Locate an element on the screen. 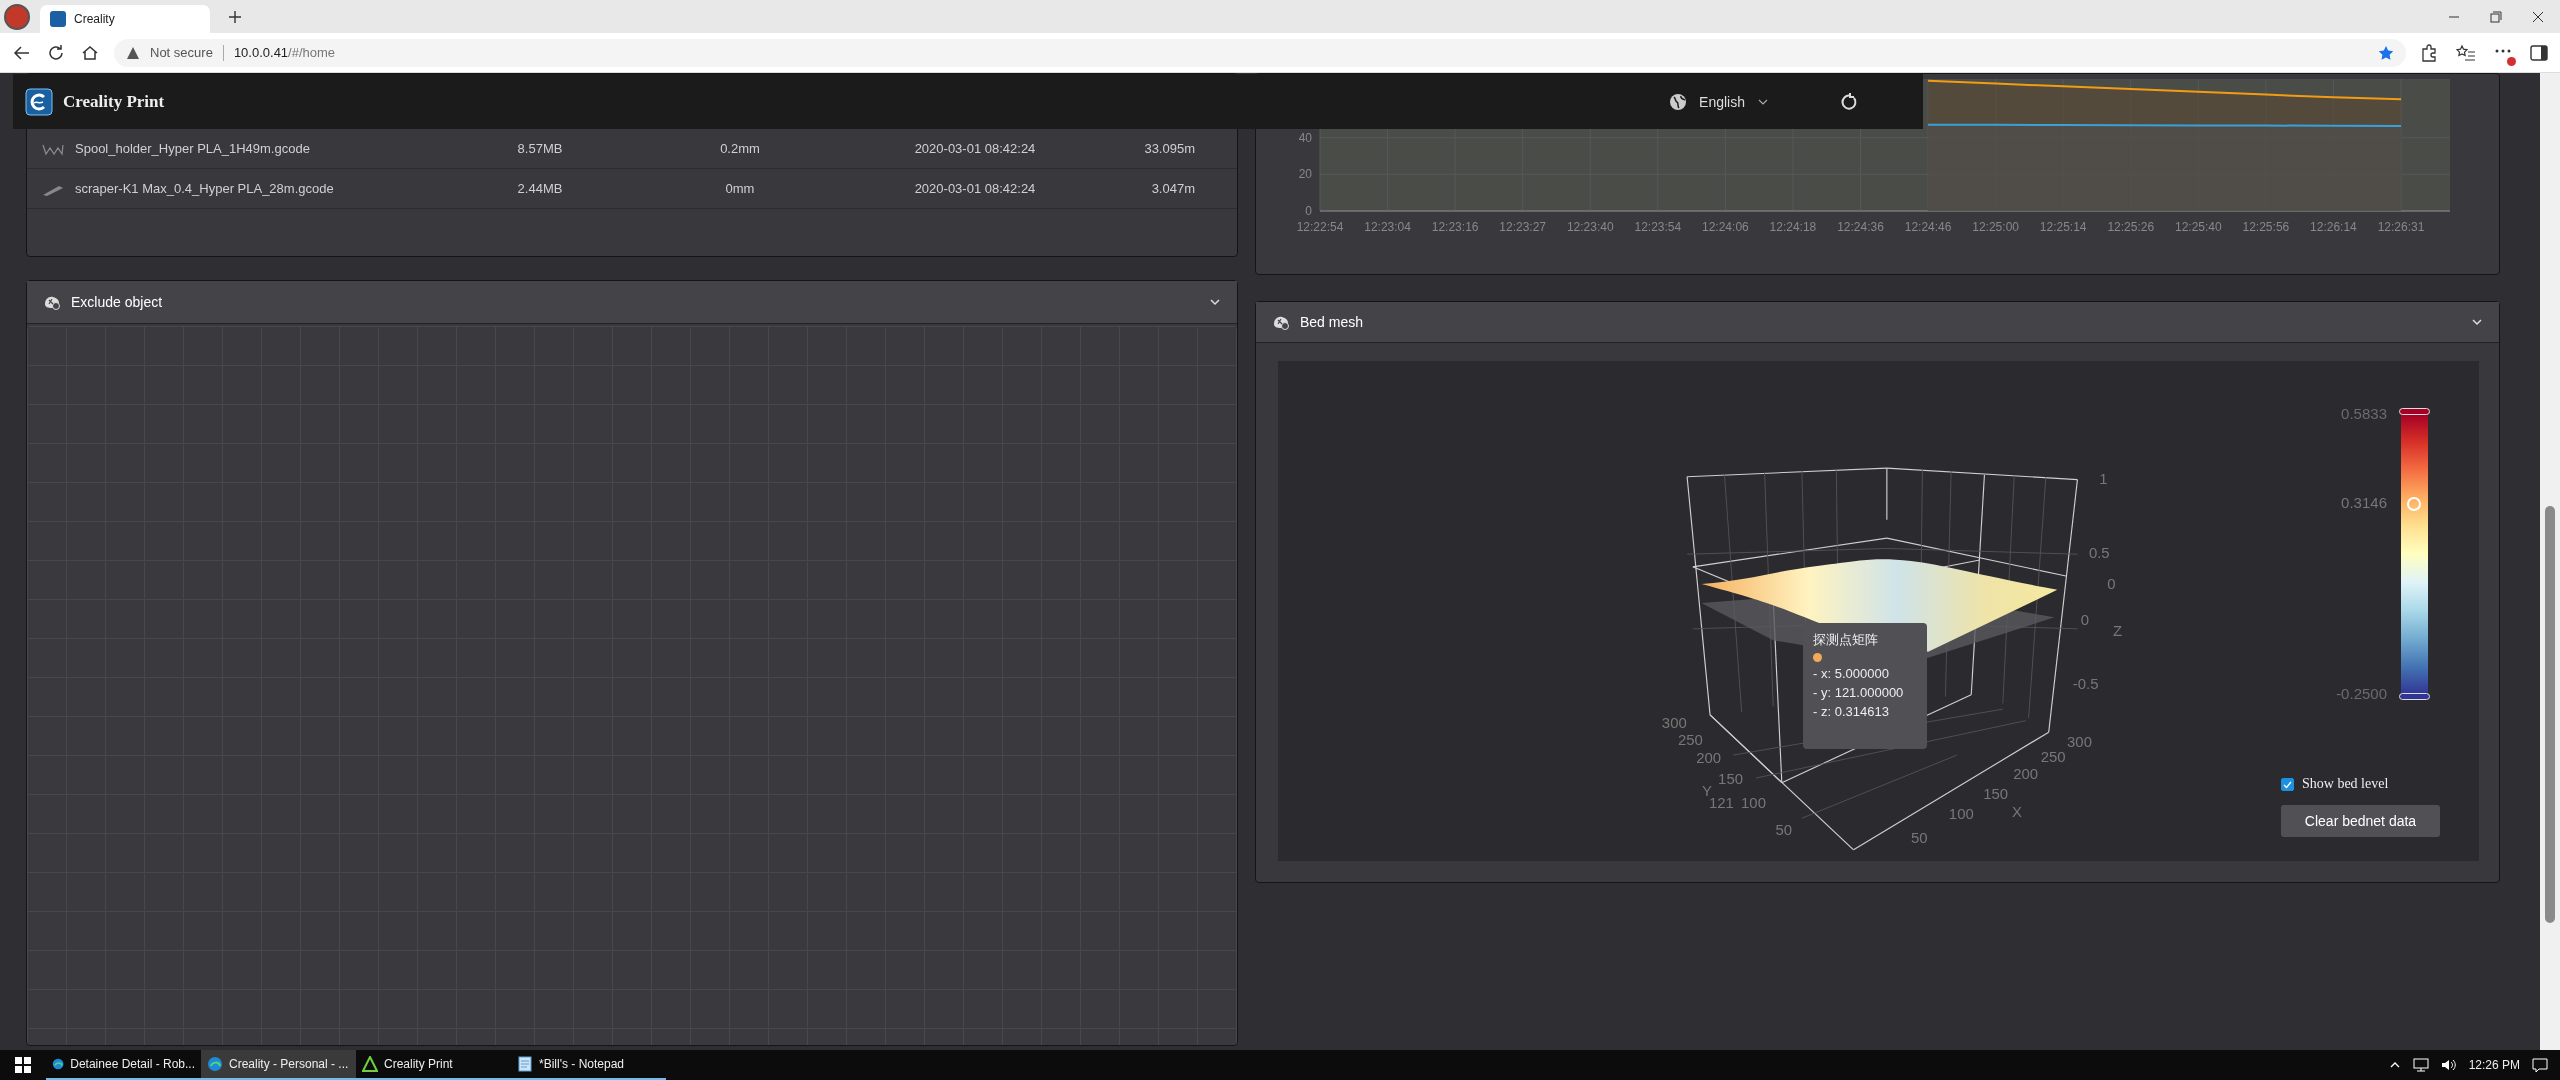  file-name: Spool_holder_Hyper PLA_1H49m.gcode is located at coordinates (275, 148).